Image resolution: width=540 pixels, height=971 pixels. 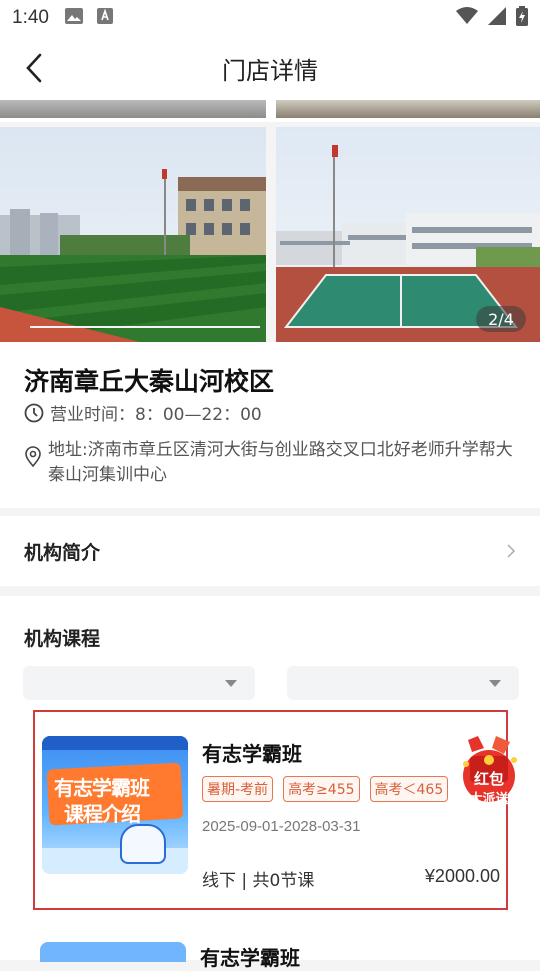 I want to click on red-packet-promo-icon: 红包 大派送, so click(x=489, y=773).